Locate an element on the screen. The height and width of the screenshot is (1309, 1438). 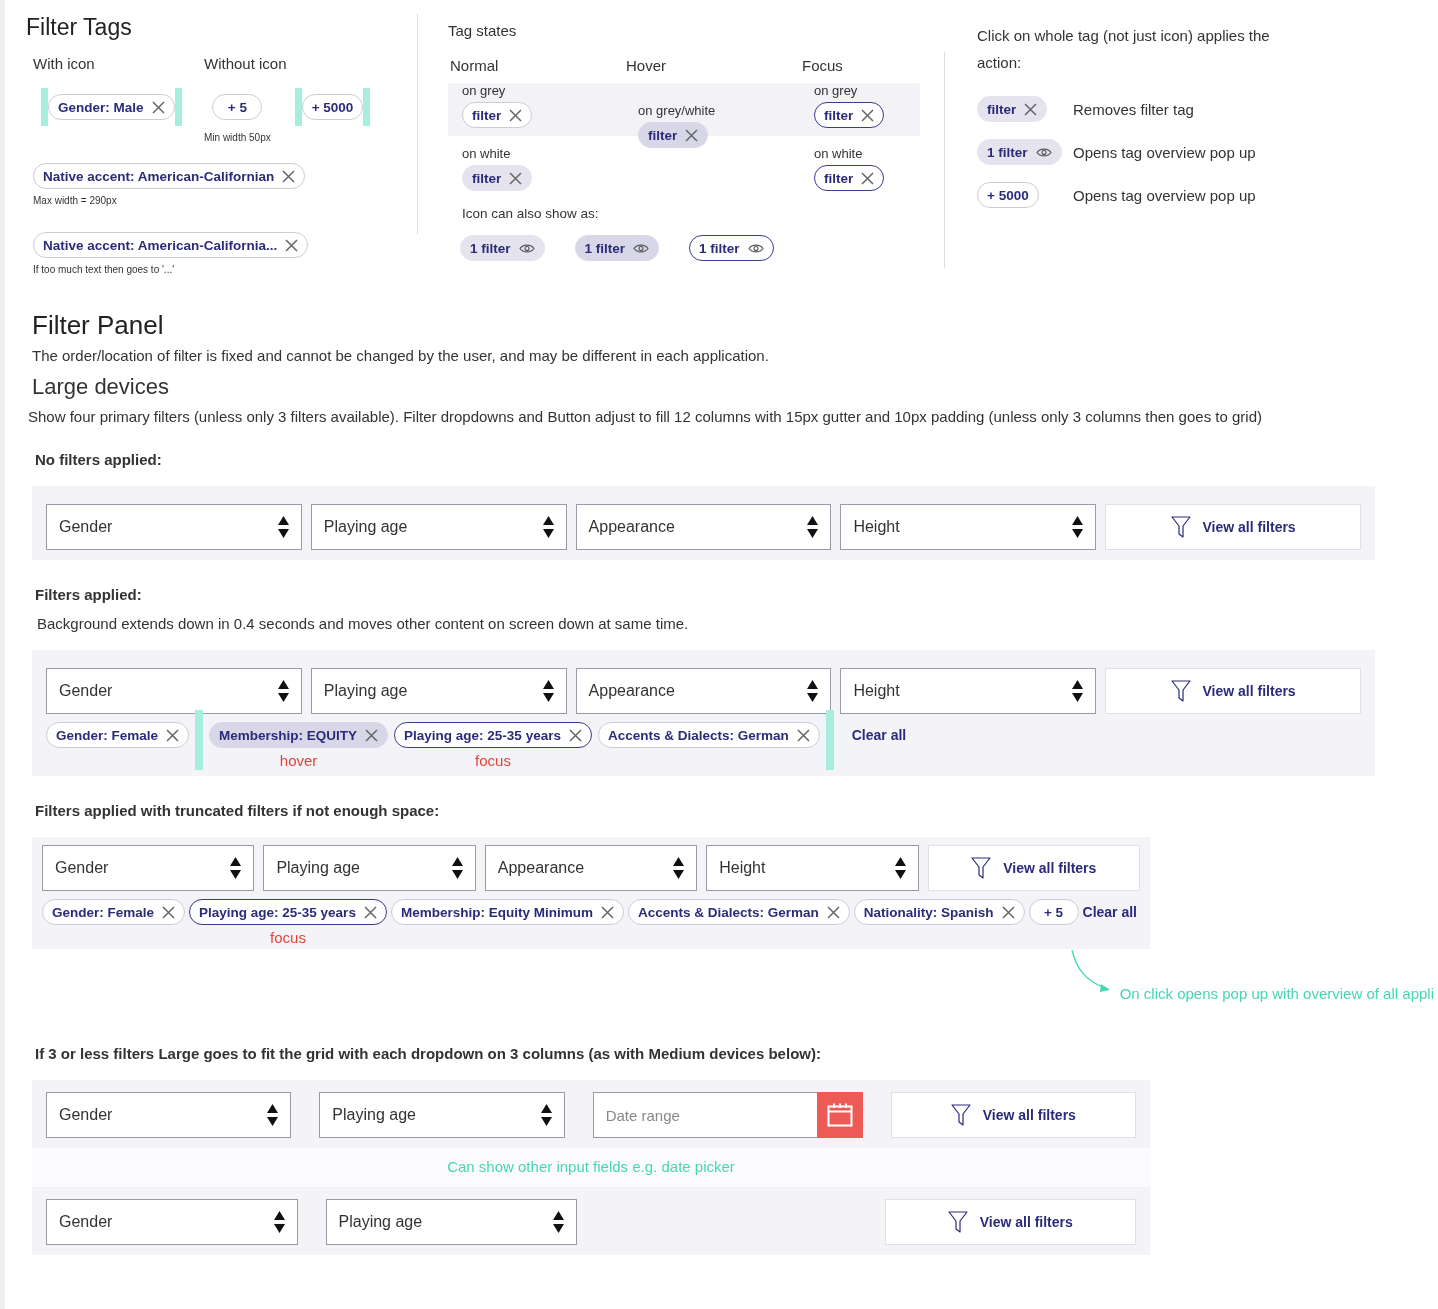
annotation-text: On click opens pop up with overview of all appli is located at coordinates (1276, 993).